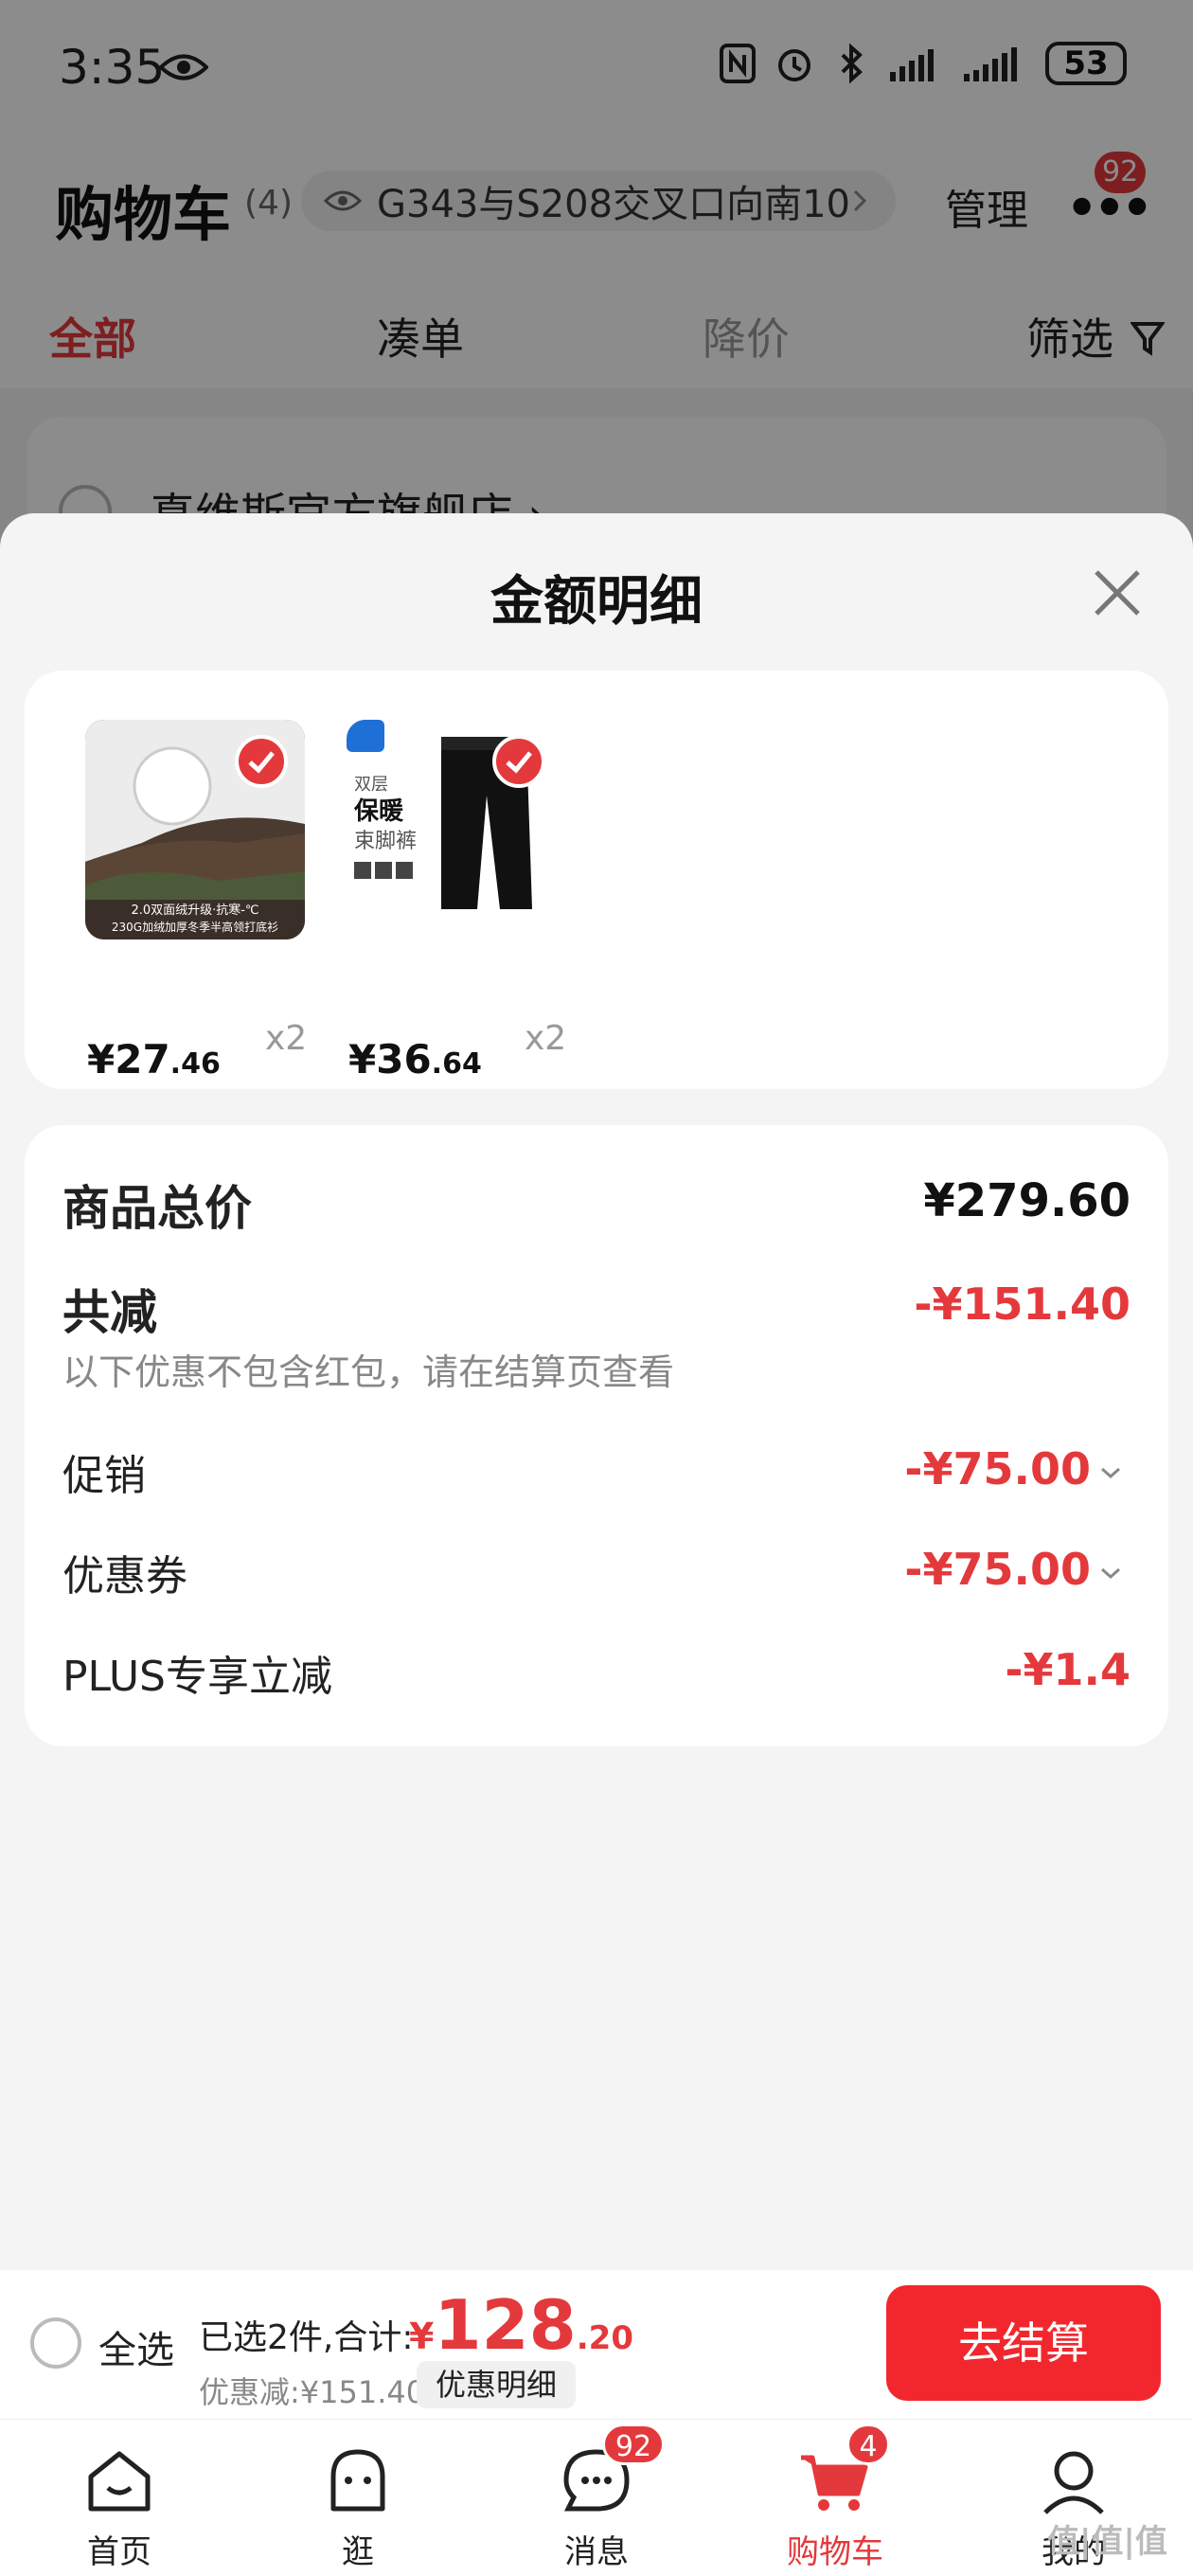 Image resolution: width=1193 pixels, height=2576 pixels. Describe the element at coordinates (1117, 592) in the screenshot. I see `close-icon` at that location.